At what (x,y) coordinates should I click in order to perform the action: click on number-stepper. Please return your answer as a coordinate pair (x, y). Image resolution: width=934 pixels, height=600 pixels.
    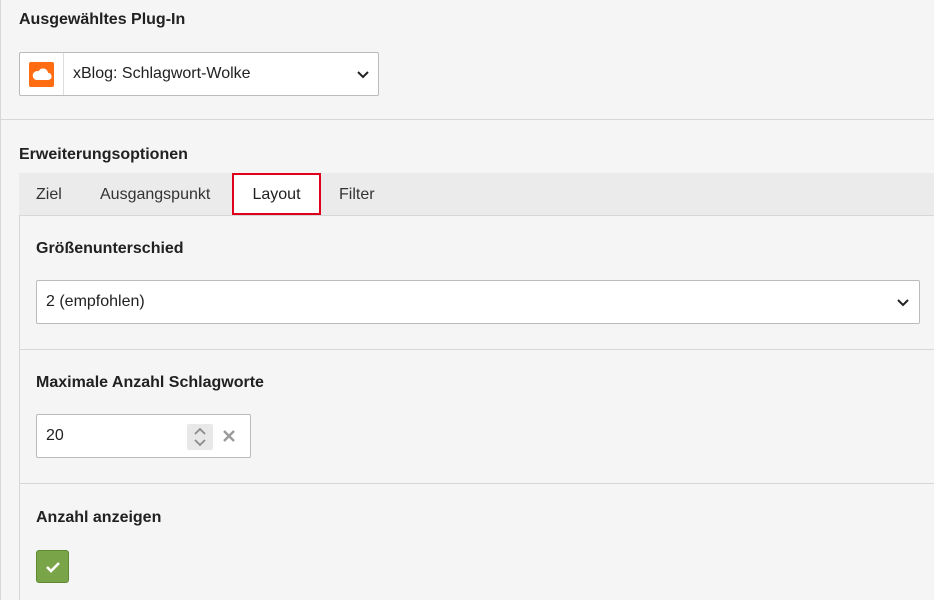
    Looking at the image, I should click on (200, 437).